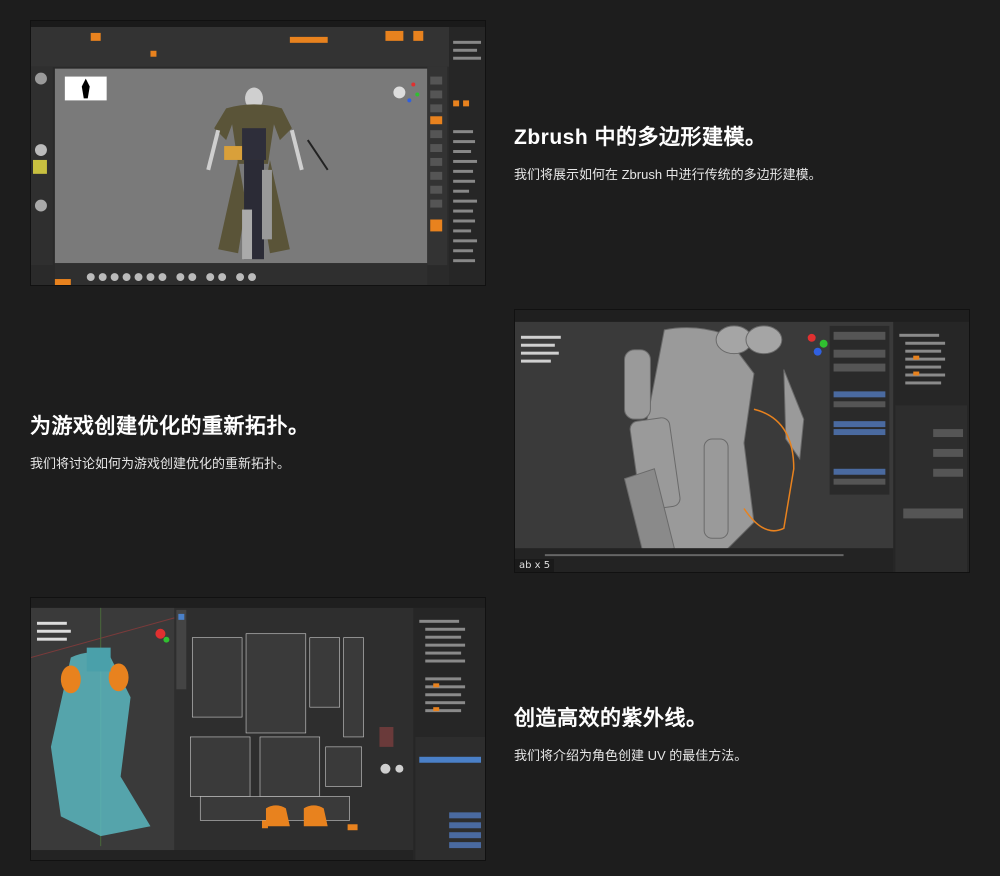  I want to click on section-description: 我们将介绍为角色创建 UV 的最佳方法。, so click(631, 756).